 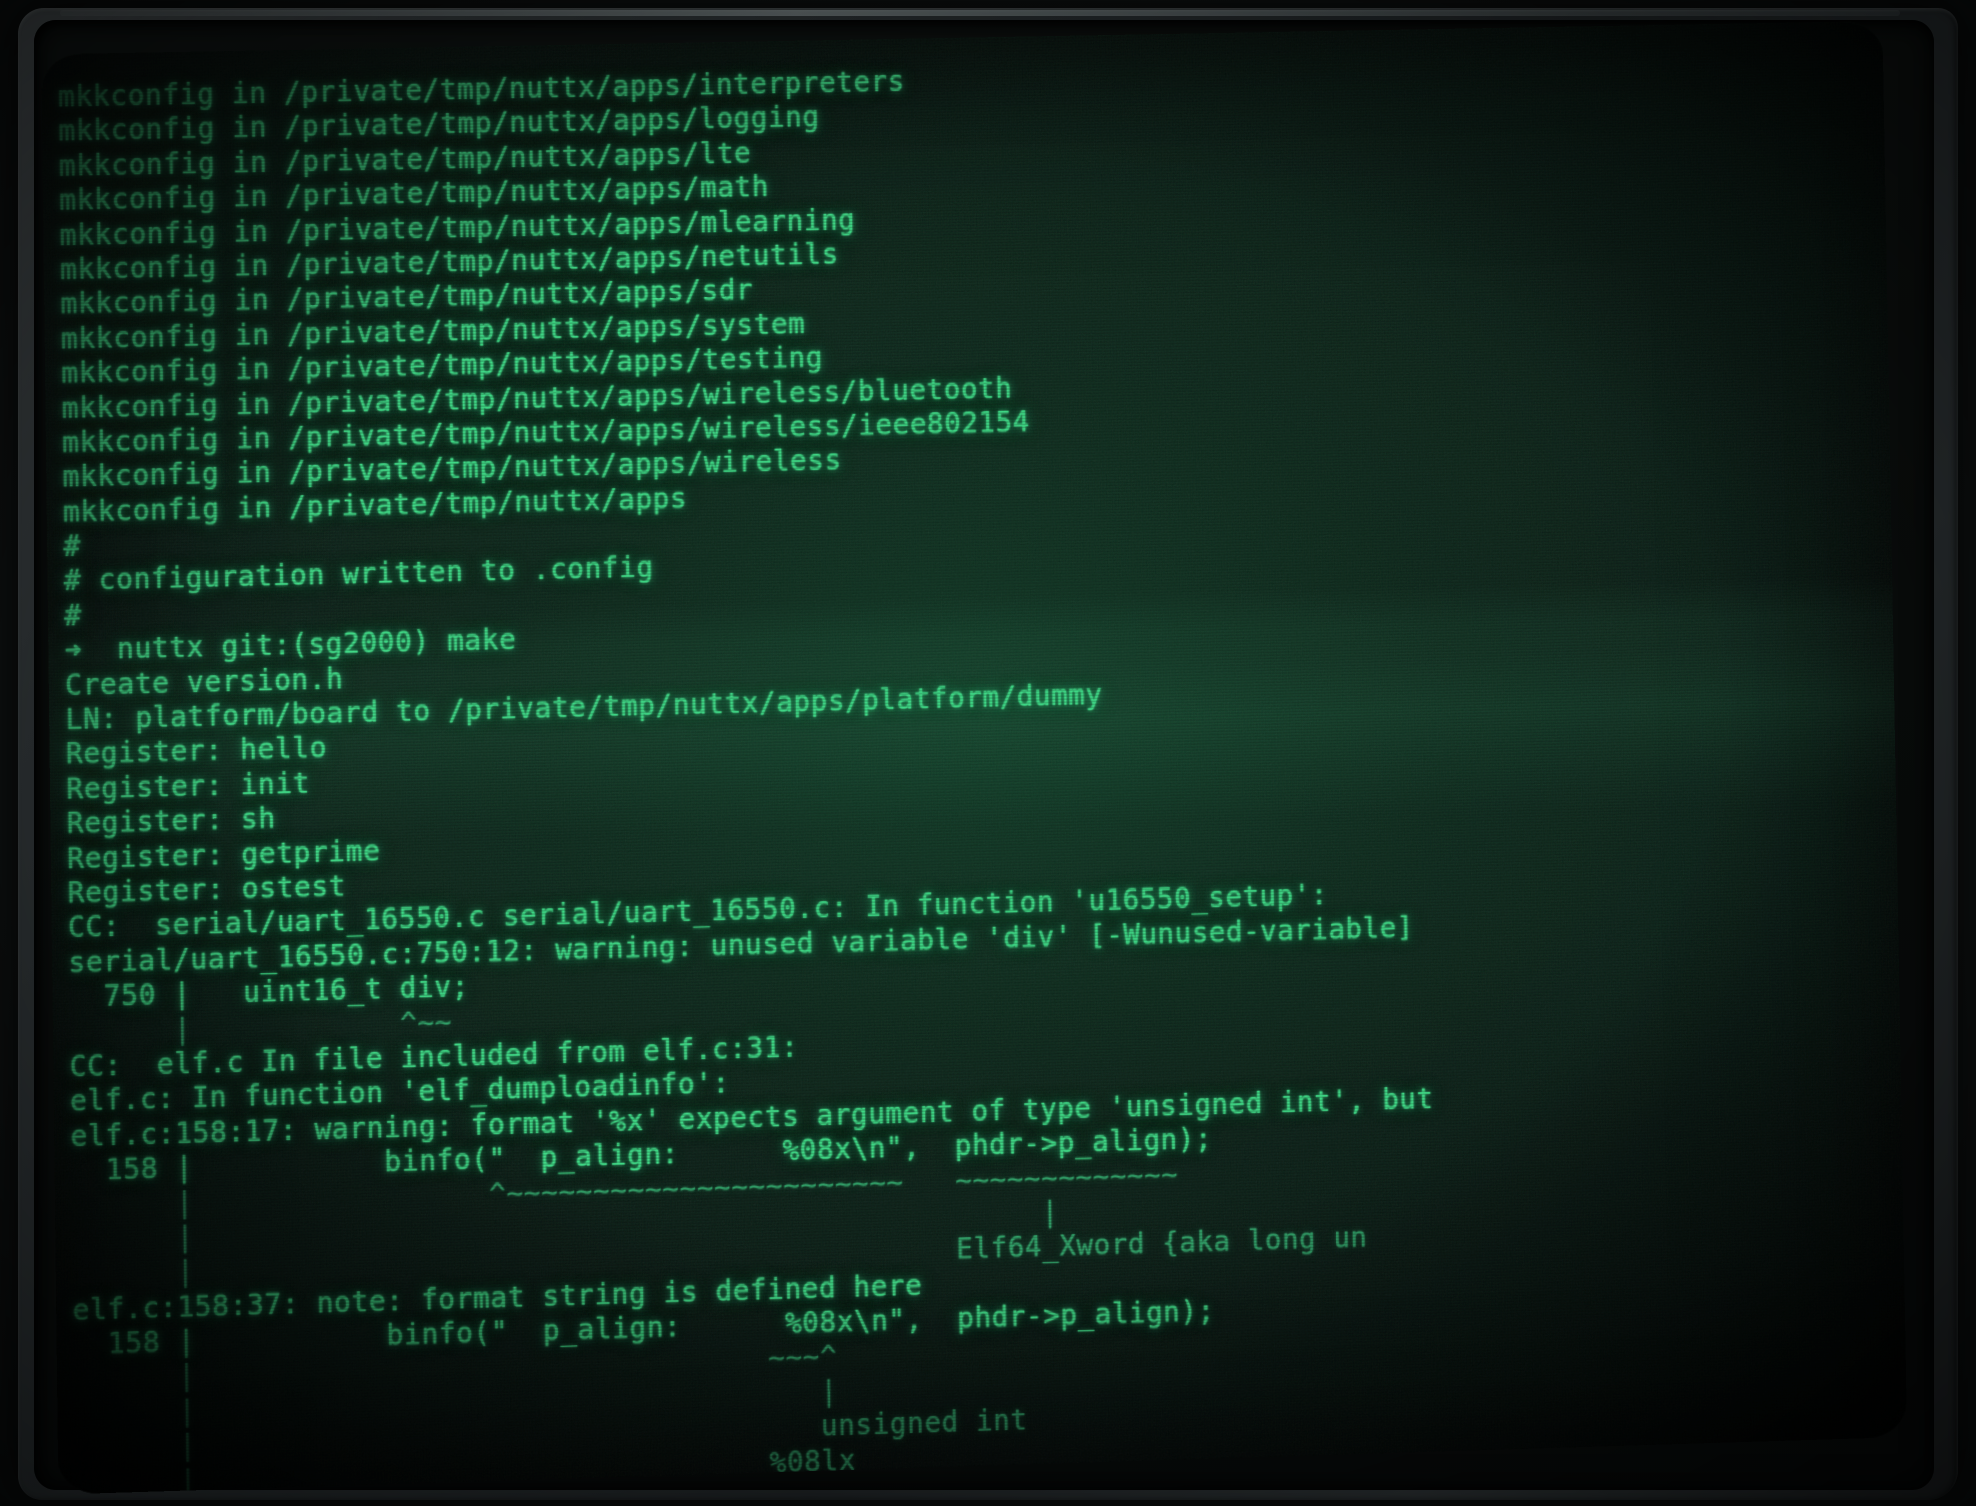 I want to click on terminal-line-text: Register: ostest, so click(x=207, y=890).